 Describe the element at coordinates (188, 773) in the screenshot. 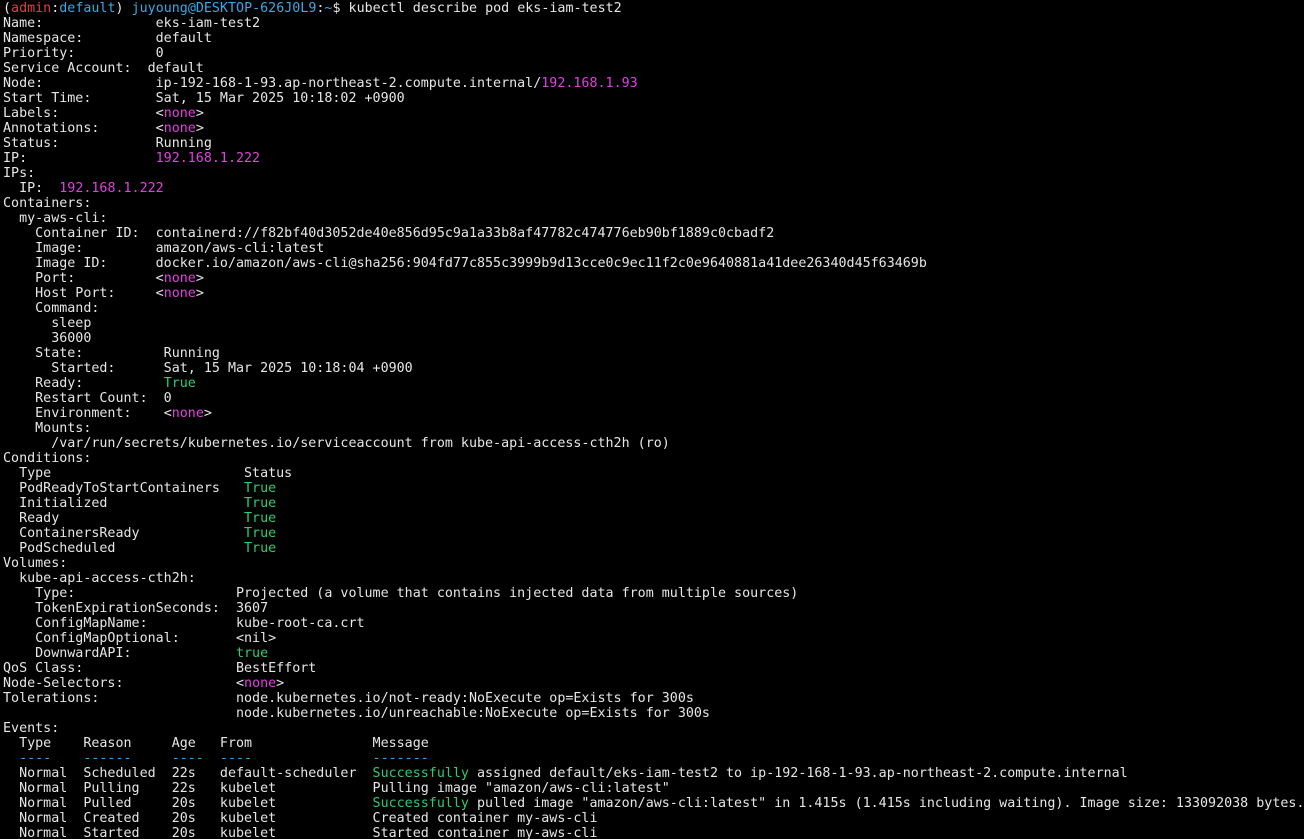

I see `terminal-text-segment: Normal Scheduled 22s default-scheduler` at that location.